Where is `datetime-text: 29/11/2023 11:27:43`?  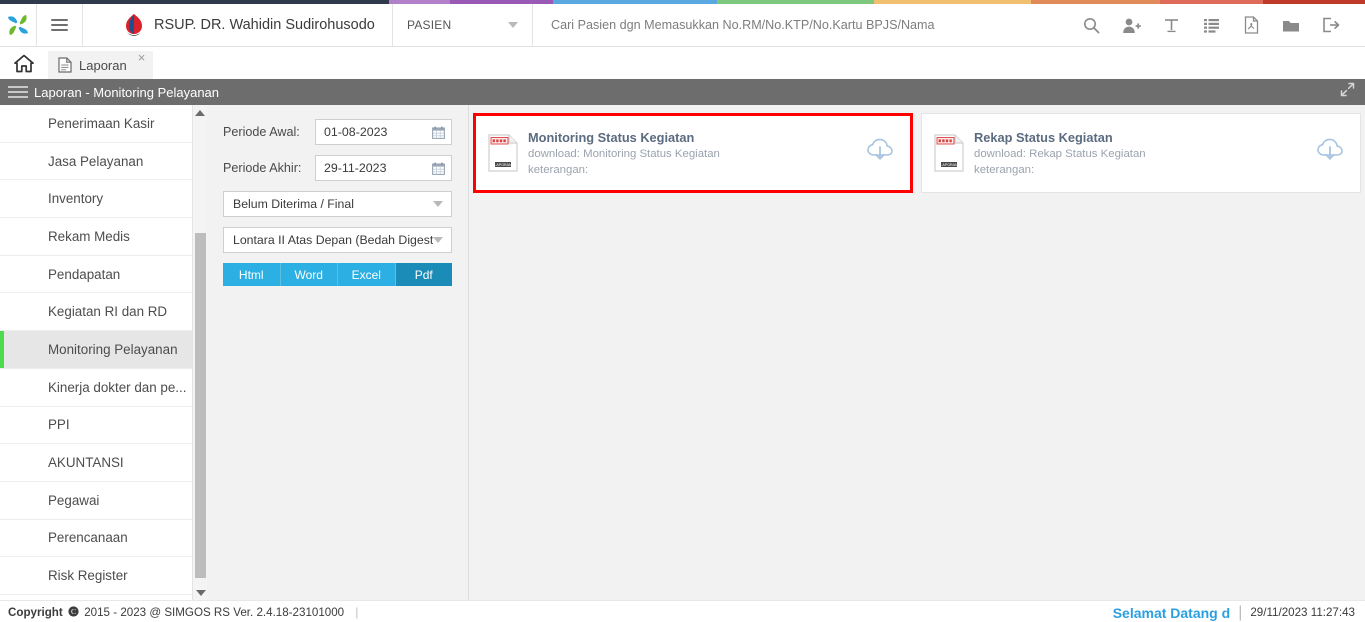 datetime-text: 29/11/2023 11:27:43 is located at coordinates (1302, 612).